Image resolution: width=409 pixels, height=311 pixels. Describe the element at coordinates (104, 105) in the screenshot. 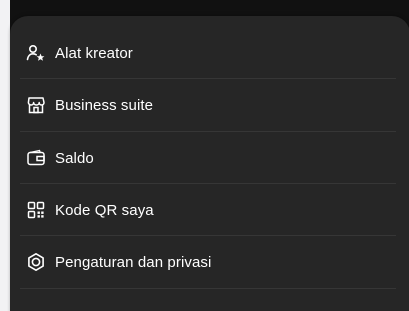

I see `menu-item-label: Business suite` at that location.